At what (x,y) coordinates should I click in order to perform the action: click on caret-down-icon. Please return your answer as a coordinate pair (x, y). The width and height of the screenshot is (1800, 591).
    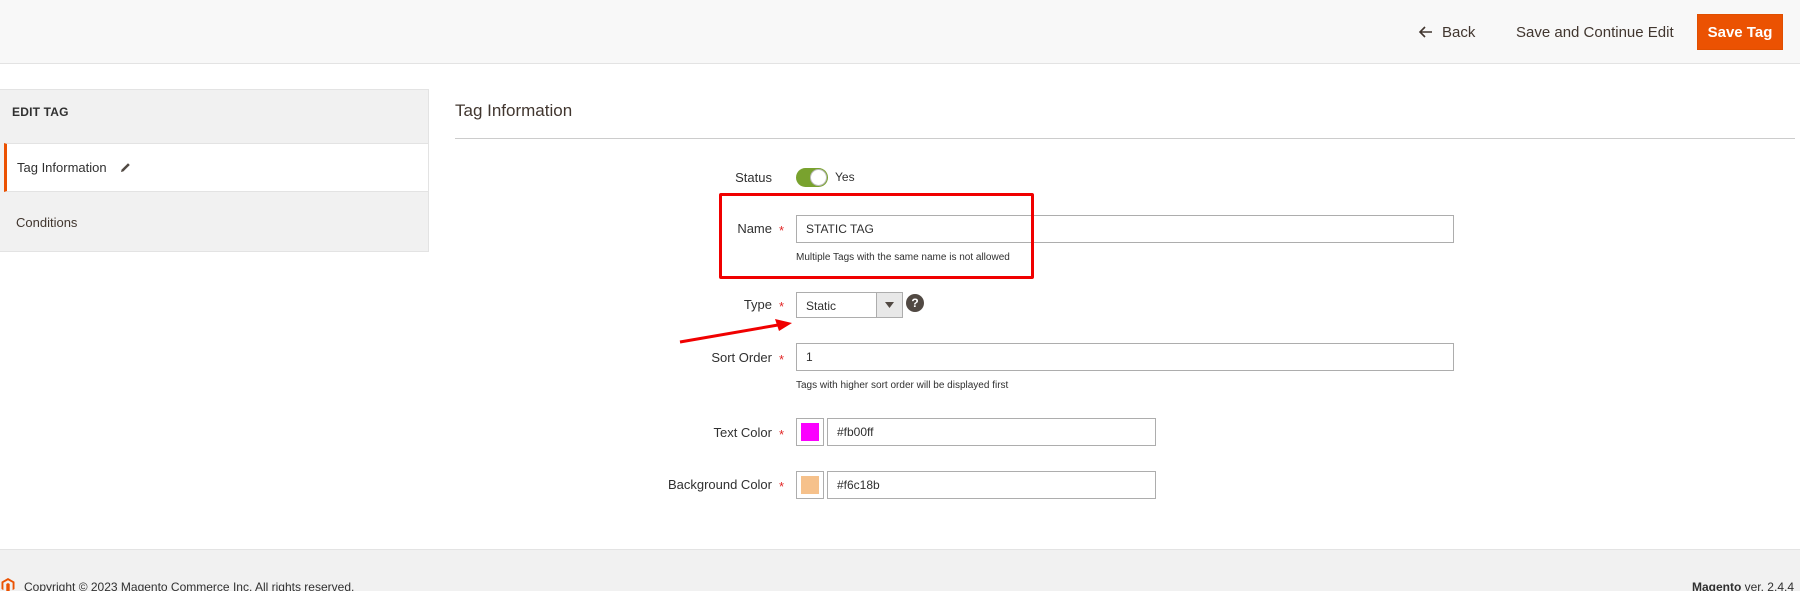
    Looking at the image, I should click on (889, 305).